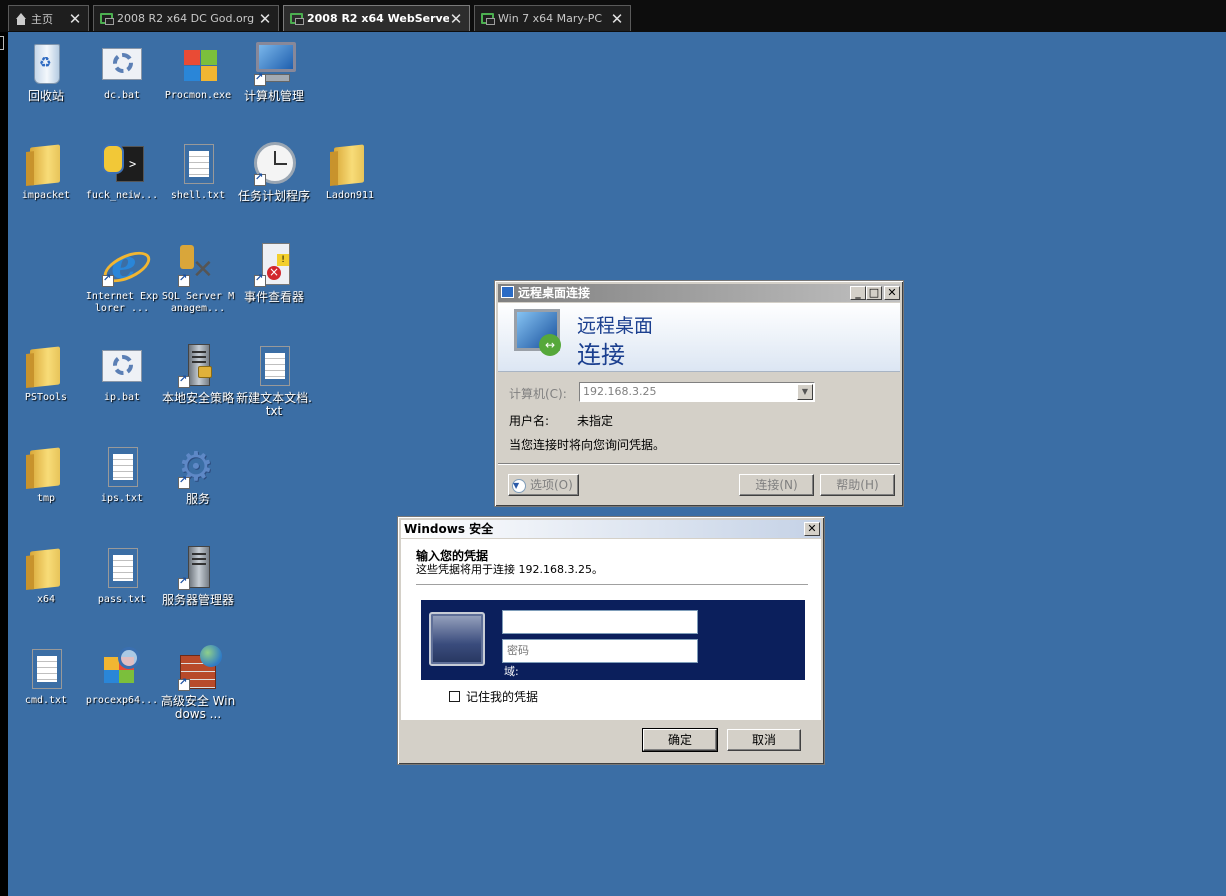  What do you see at coordinates (699, 293) in the screenshot?
I see `rdp-titlebar: 远程桌面连接 _ □ ✕` at bounding box center [699, 293].